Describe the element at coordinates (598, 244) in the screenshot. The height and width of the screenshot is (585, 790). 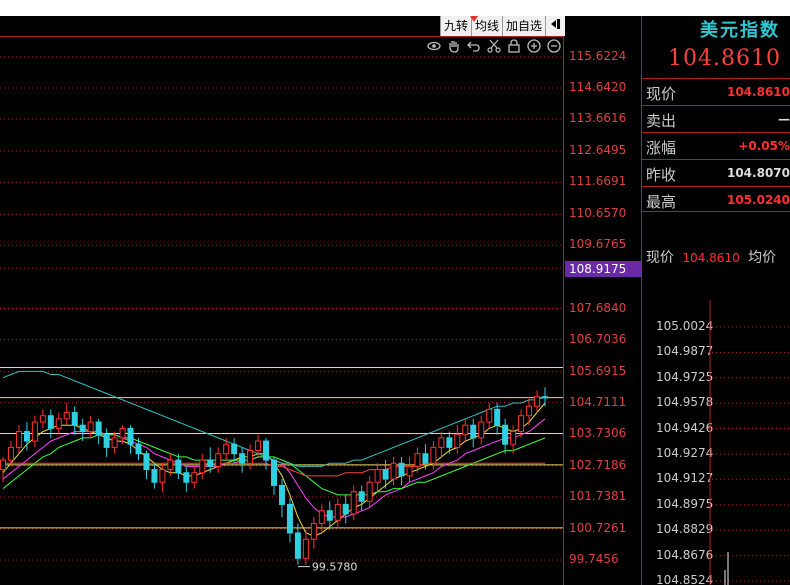
I see `y-axis-label: 109.6765` at that location.